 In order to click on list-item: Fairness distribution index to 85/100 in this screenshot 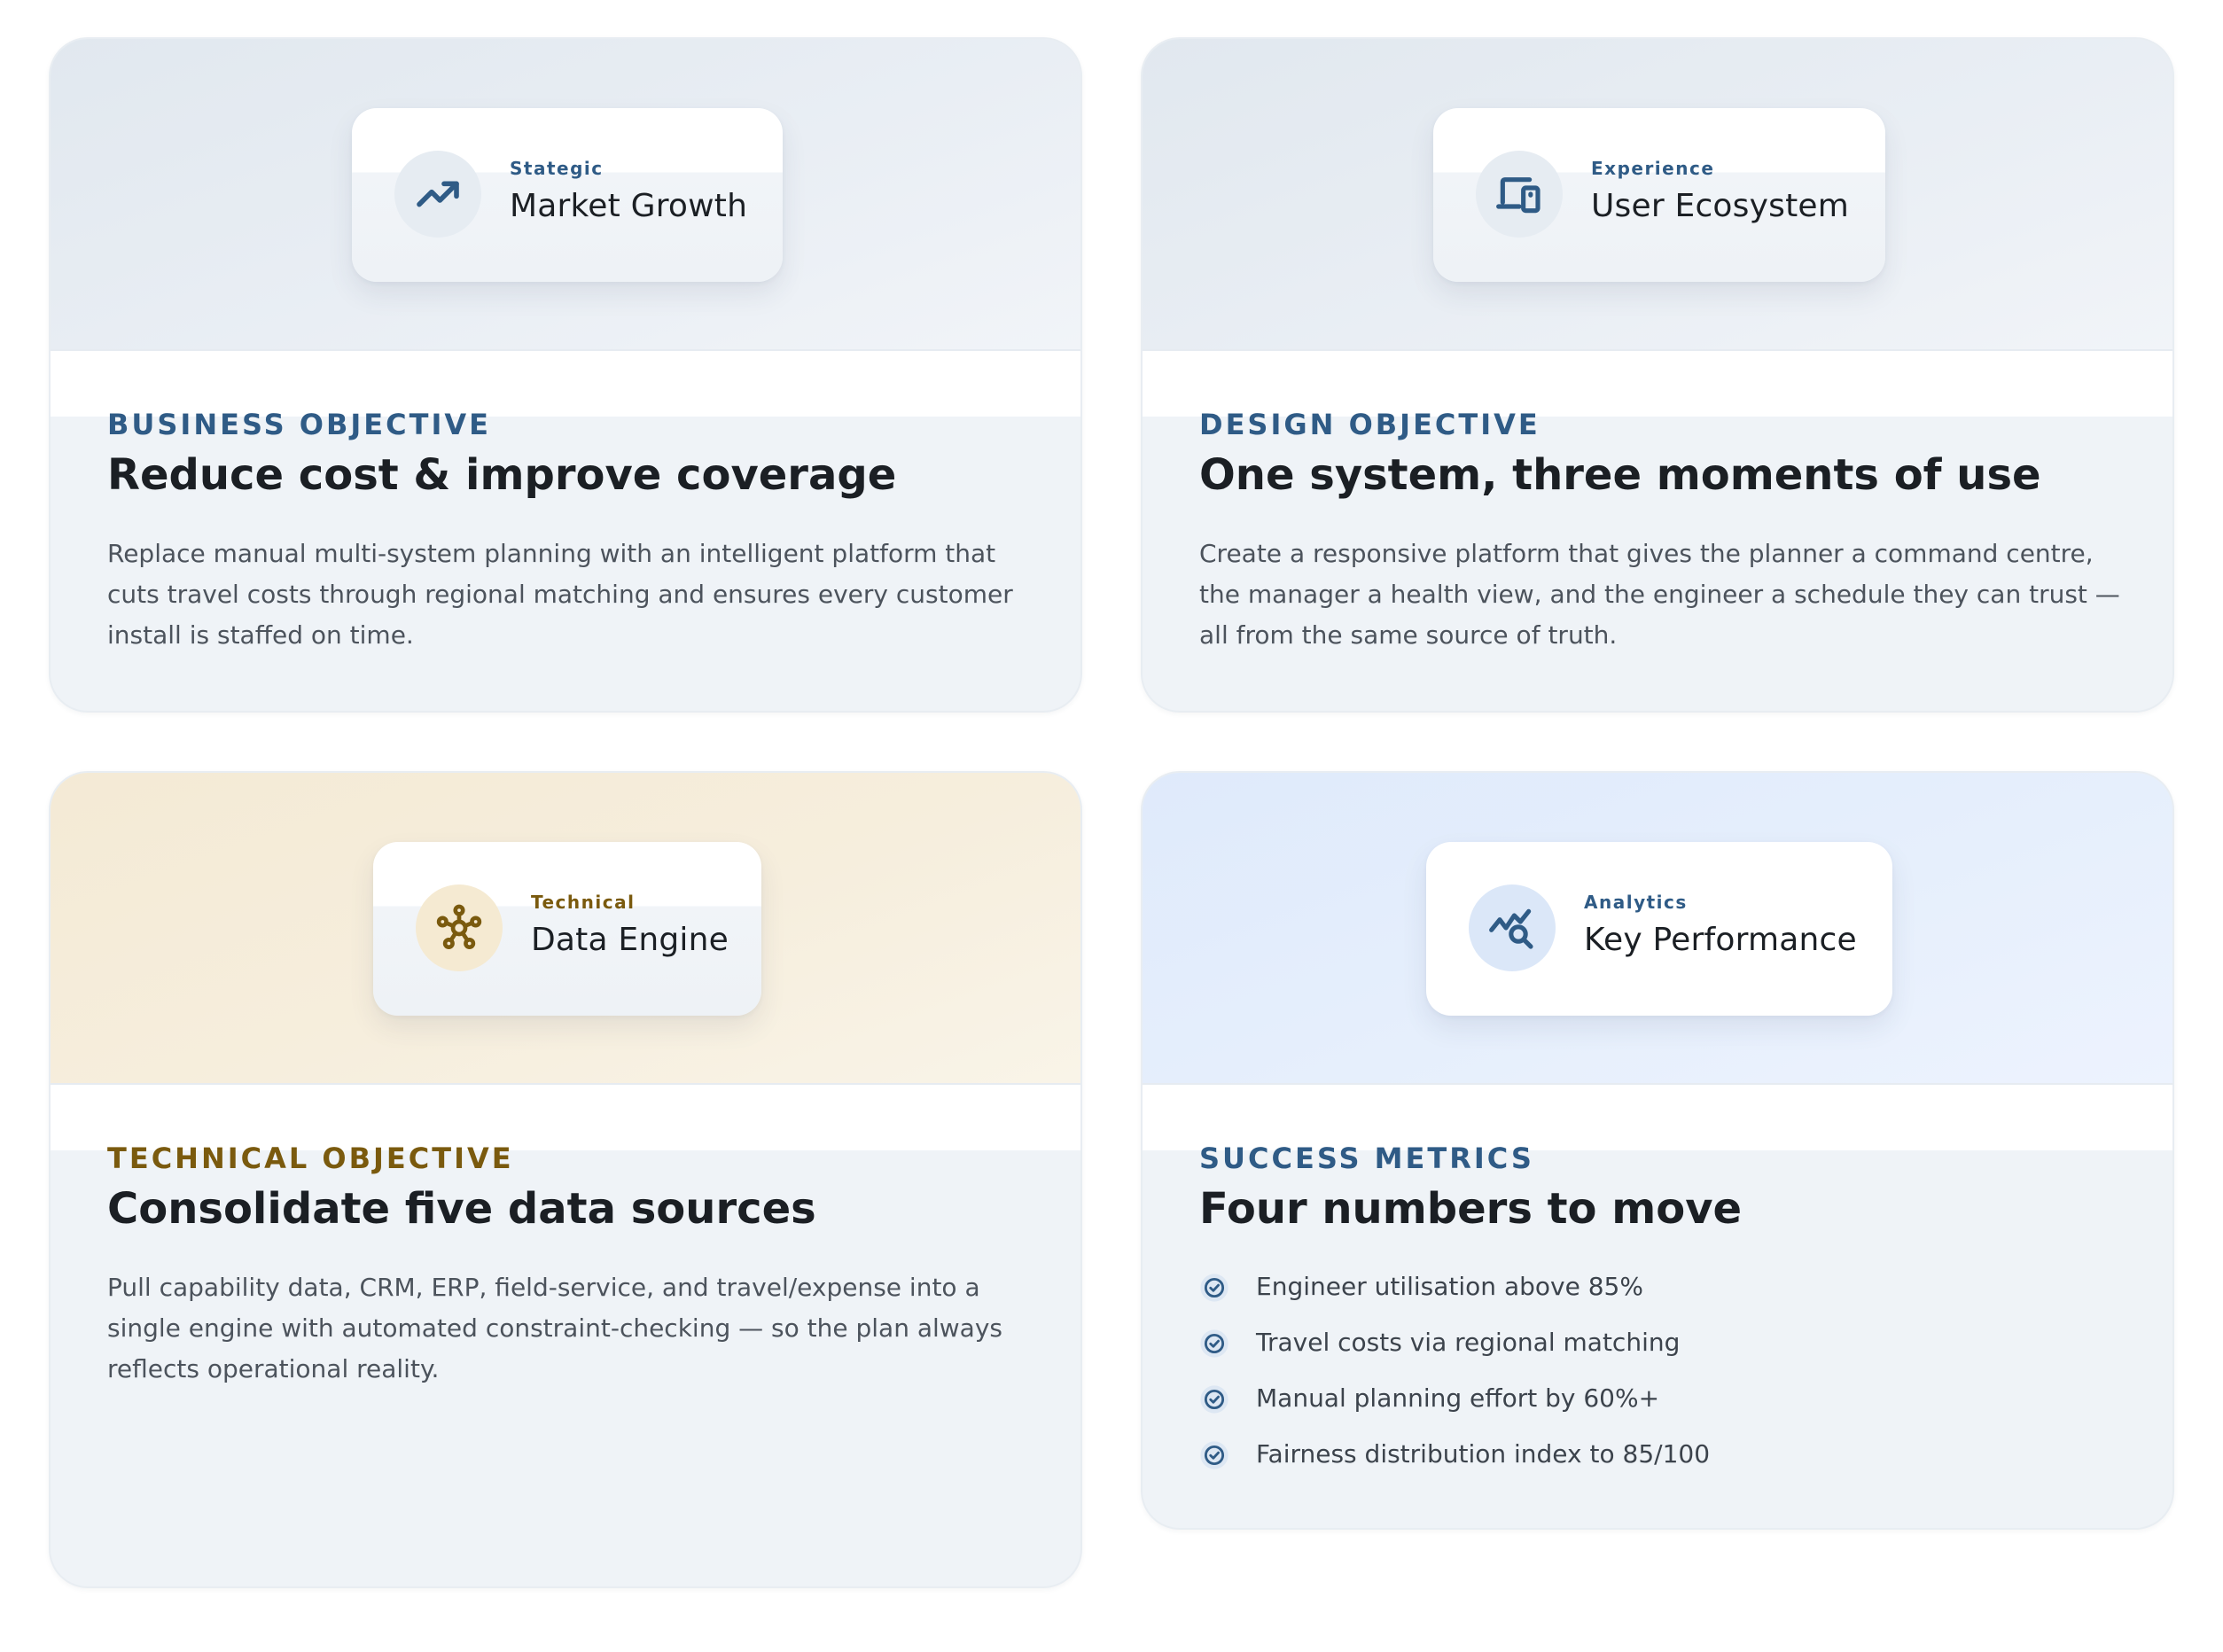, I will do `click(1454, 1465)`.